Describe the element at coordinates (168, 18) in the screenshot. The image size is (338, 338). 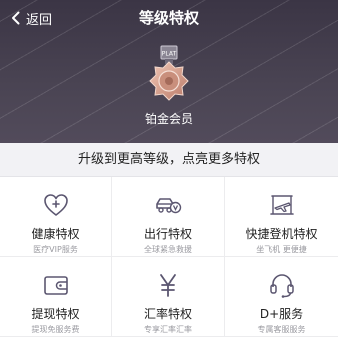
I see `page-title: 等级特权` at that location.